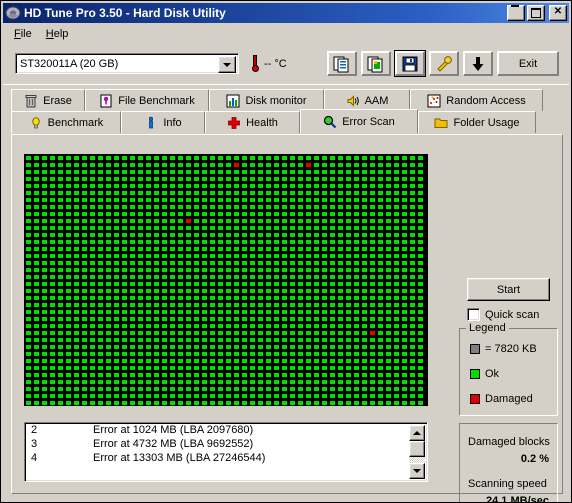 This screenshot has height=503, width=572. What do you see at coordinates (444, 63) in the screenshot?
I see `options-button` at bounding box center [444, 63].